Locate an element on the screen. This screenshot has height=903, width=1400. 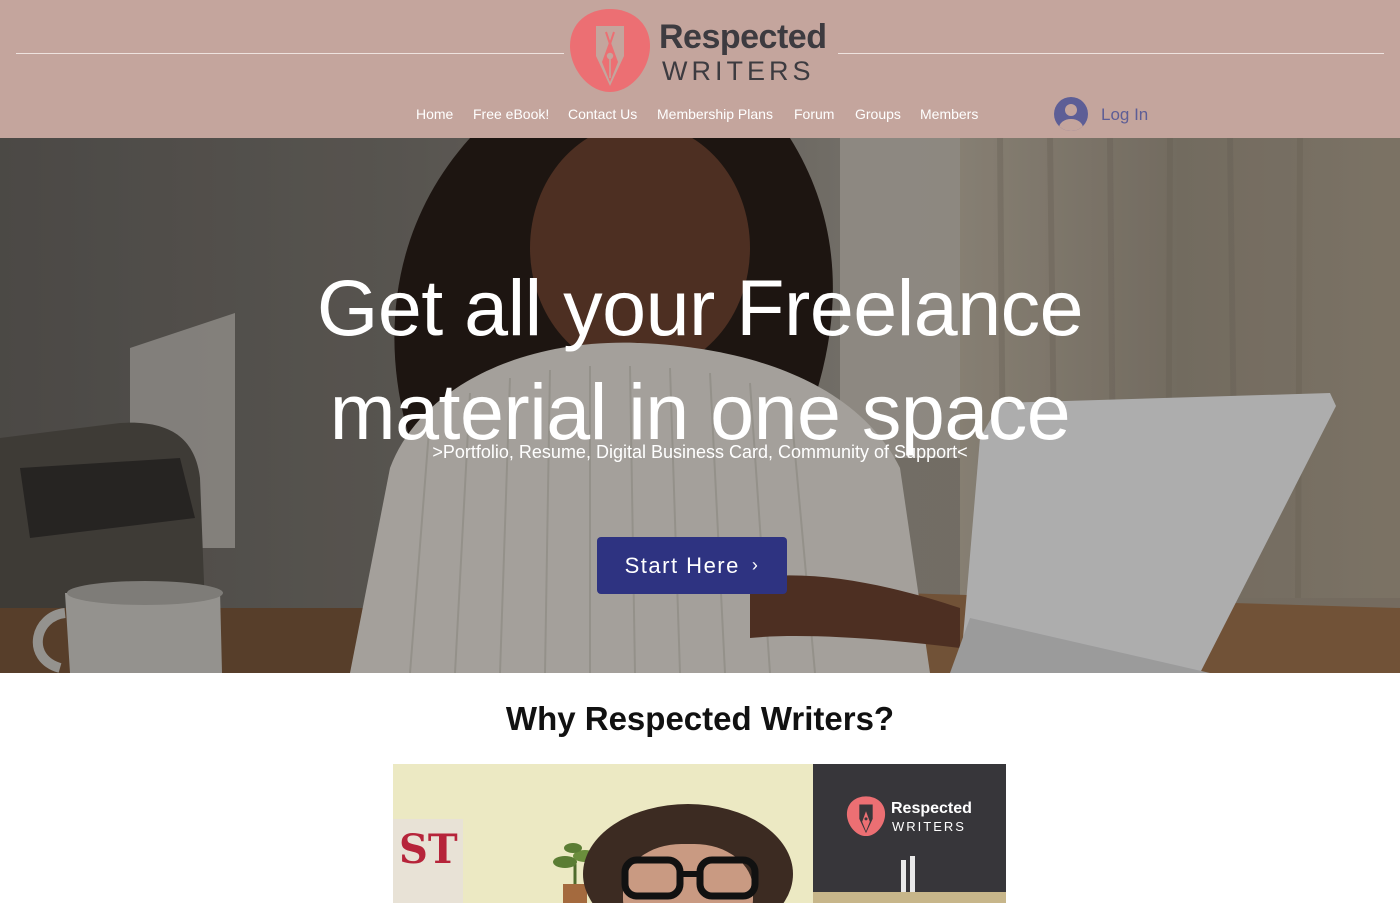
shelf is located at coordinates (909, 897).